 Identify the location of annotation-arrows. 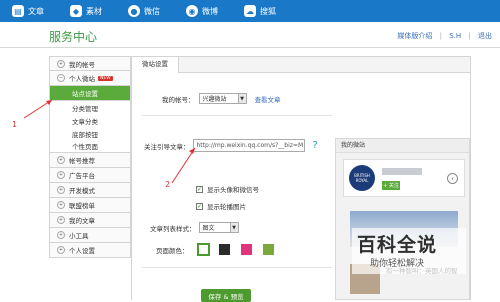
(109, 141).